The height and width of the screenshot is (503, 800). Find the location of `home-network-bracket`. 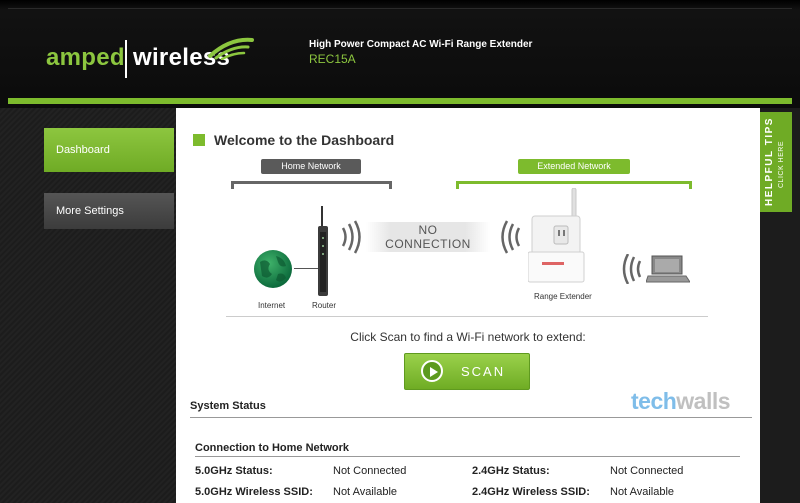

home-network-bracket is located at coordinates (311, 185).